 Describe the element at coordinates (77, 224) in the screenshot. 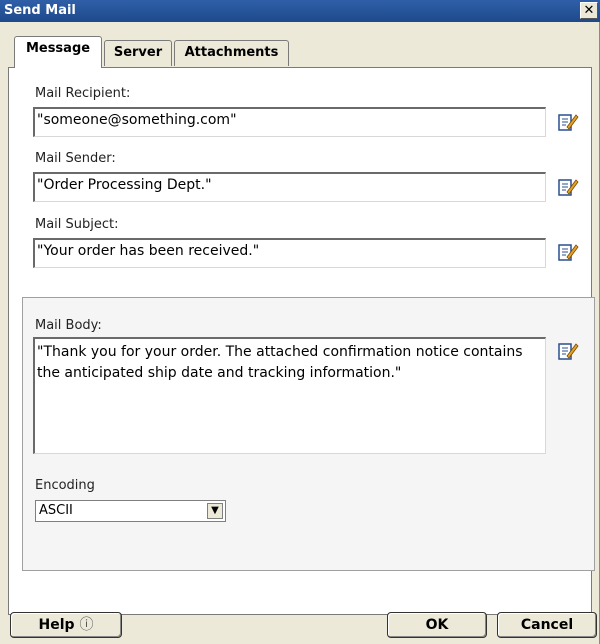

I see `mail-subject-label: Mail Subject:` at that location.